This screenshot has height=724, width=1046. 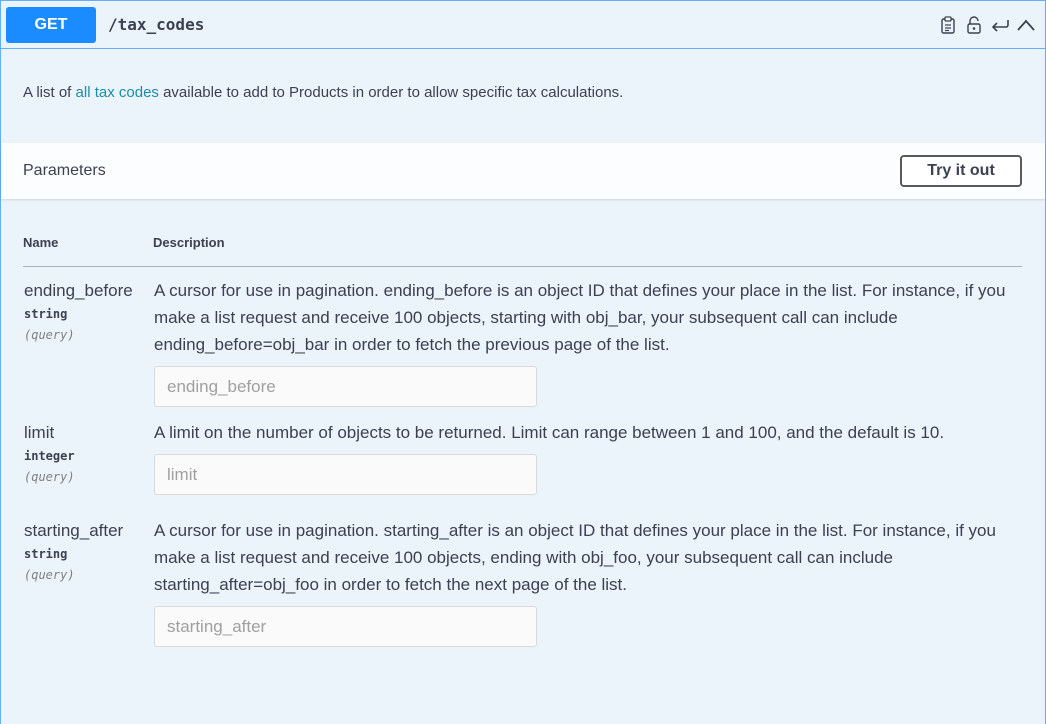 What do you see at coordinates (1000, 25) in the screenshot?
I see `return-icon` at bounding box center [1000, 25].